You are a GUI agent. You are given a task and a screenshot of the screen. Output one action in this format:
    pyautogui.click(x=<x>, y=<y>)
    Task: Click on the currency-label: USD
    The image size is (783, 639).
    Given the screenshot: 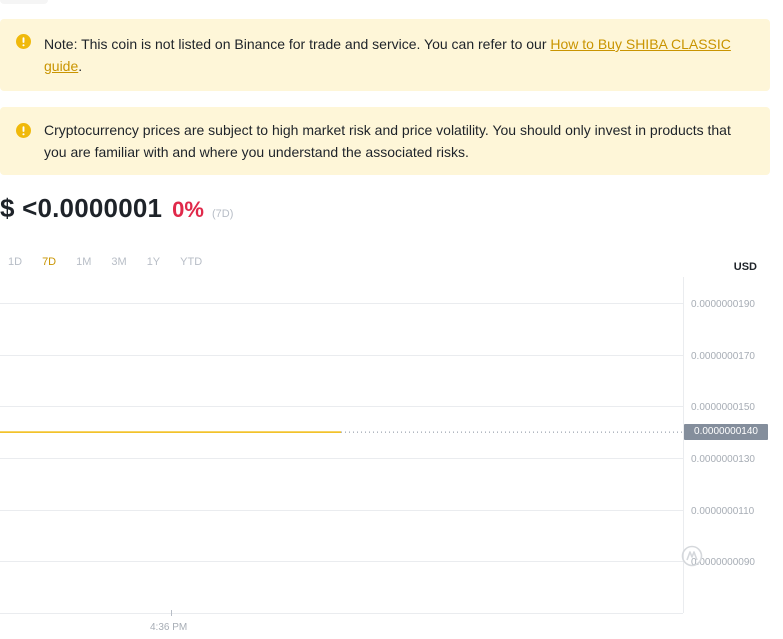 What is the action you would take?
    pyautogui.click(x=745, y=267)
    